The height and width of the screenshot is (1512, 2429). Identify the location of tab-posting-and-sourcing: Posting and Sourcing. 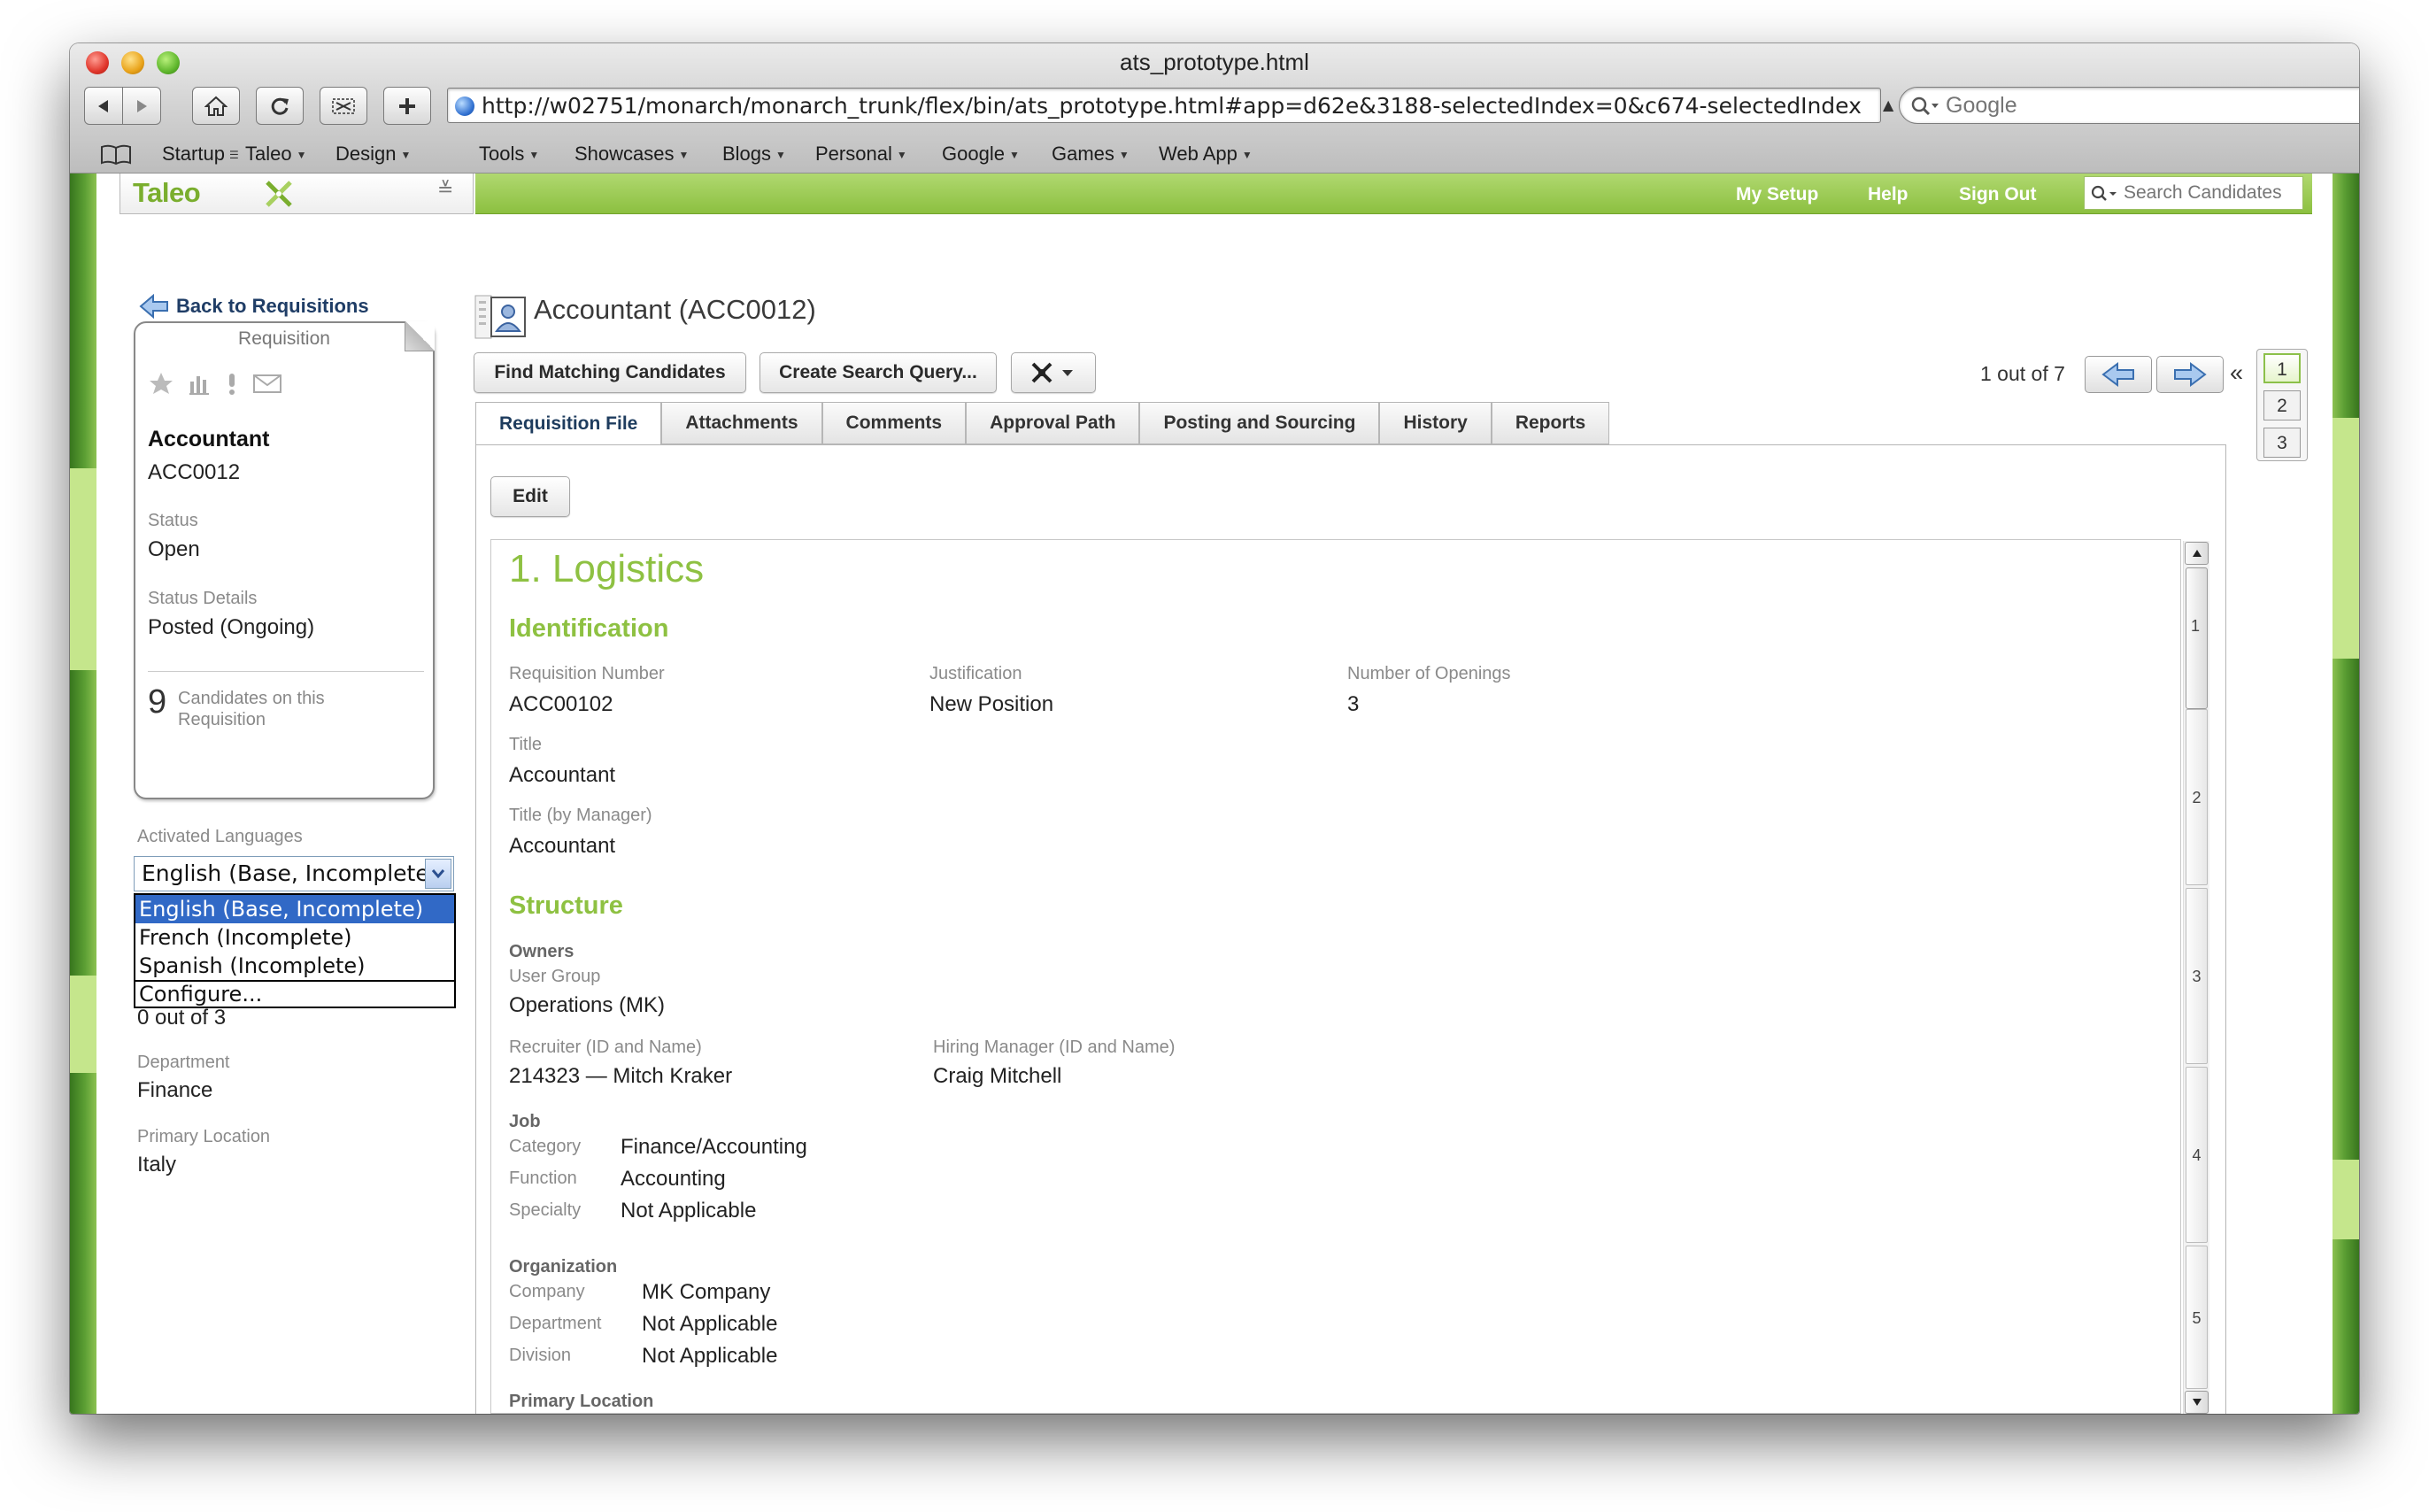
(1259, 423).